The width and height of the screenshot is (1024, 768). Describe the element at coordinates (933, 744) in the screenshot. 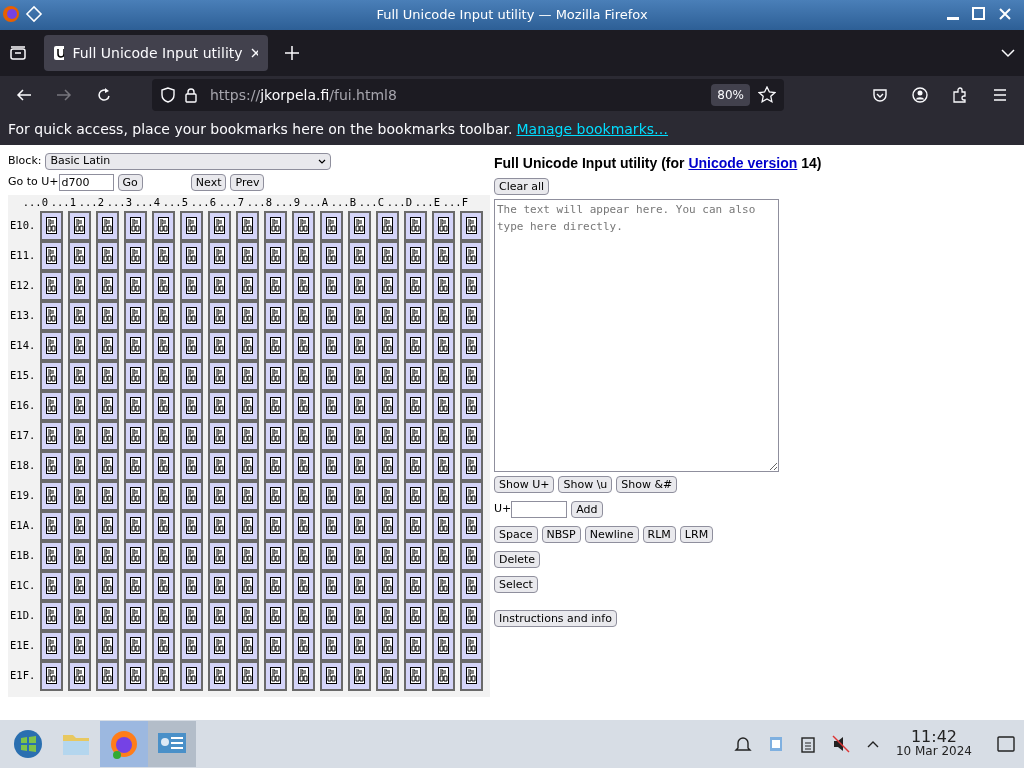

I see `clock: 11:42 10 Mar 2024` at that location.